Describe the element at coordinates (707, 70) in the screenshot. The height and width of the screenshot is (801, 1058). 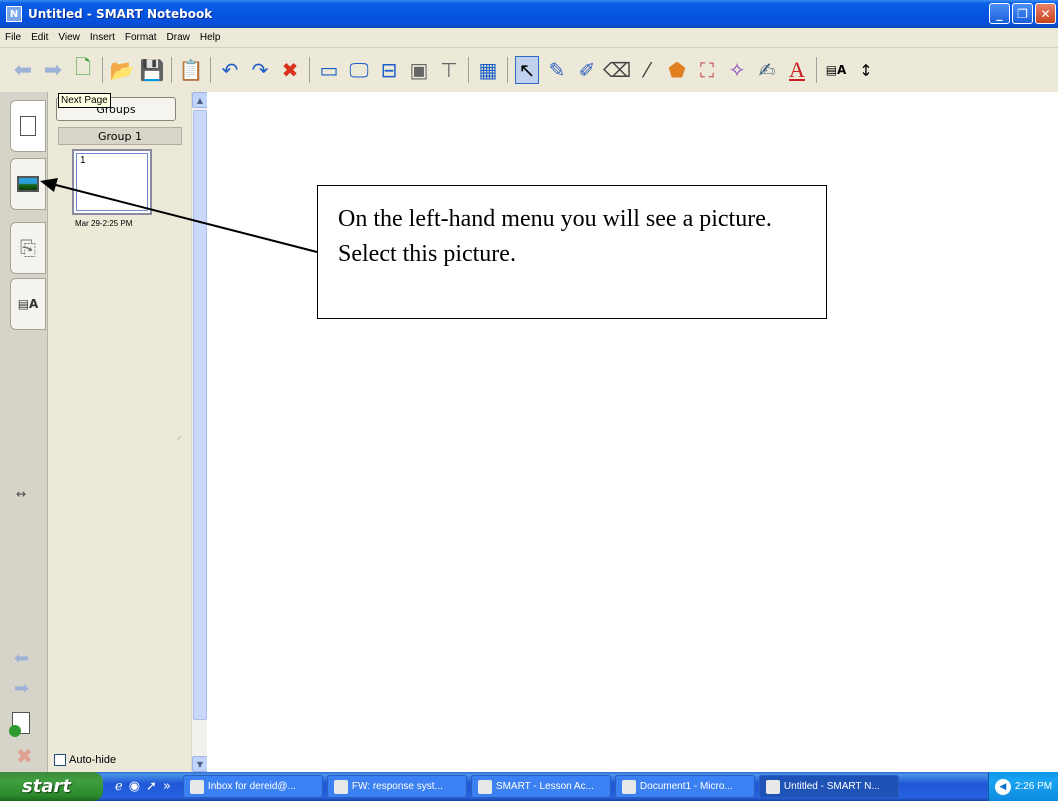
I see `fill-icon: ⛶` at that location.